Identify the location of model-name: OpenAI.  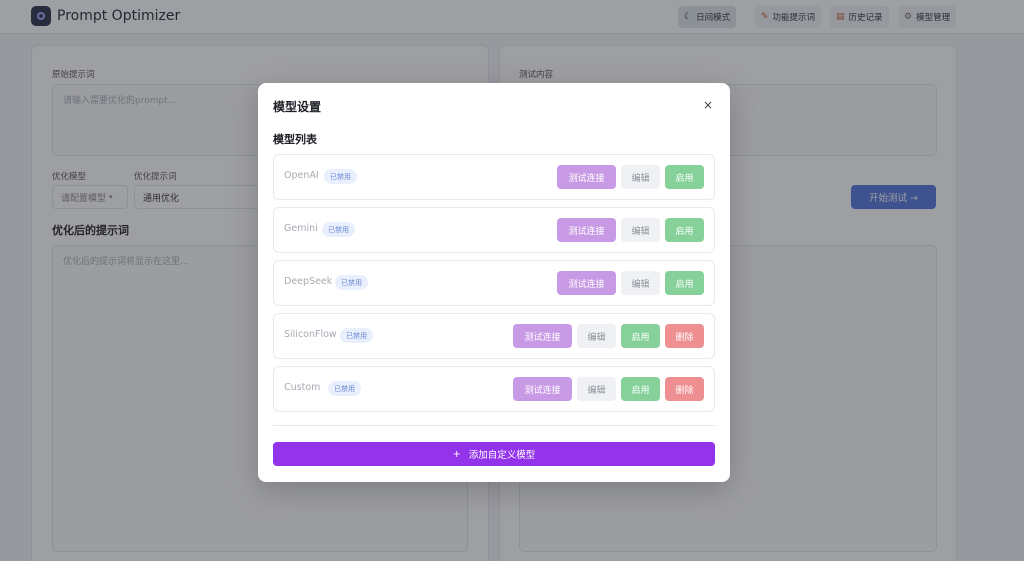
(301, 175).